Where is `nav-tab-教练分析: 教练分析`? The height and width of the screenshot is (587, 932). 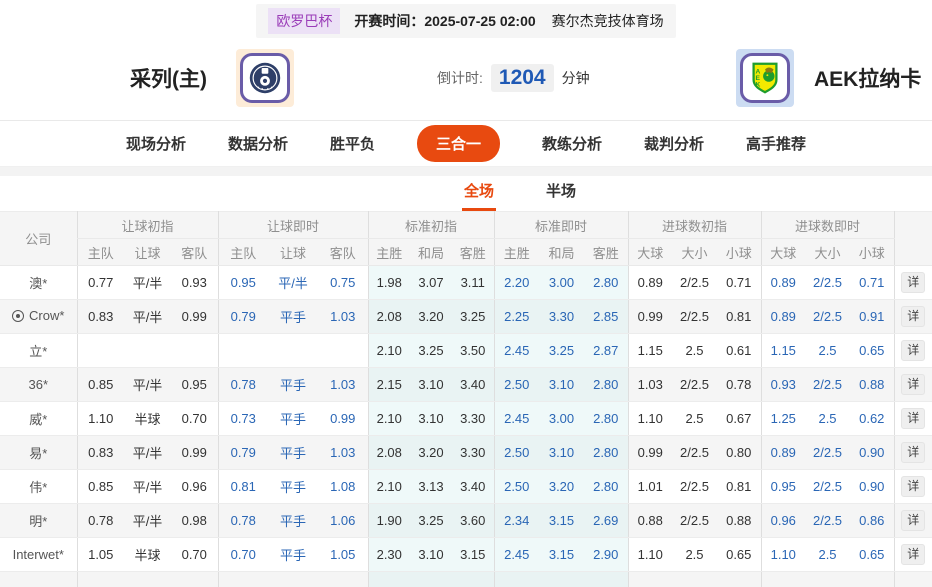
nav-tab-教练分析: 教练分析 is located at coordinates (572, 143).